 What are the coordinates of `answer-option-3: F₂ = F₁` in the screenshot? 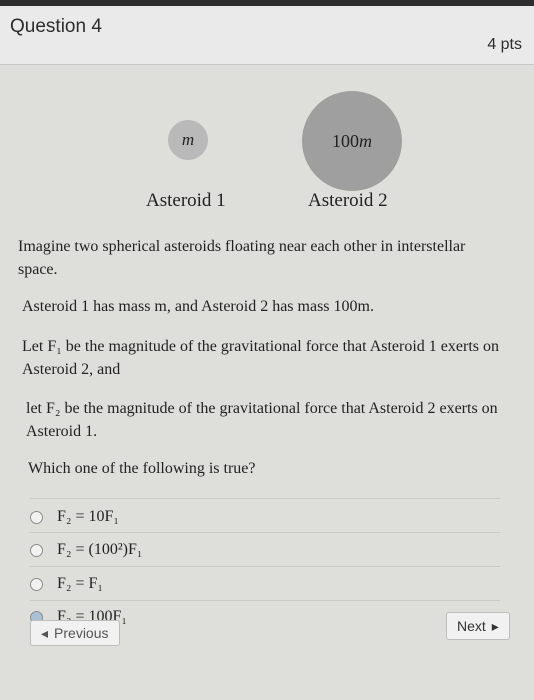 It's located at (66, 584).